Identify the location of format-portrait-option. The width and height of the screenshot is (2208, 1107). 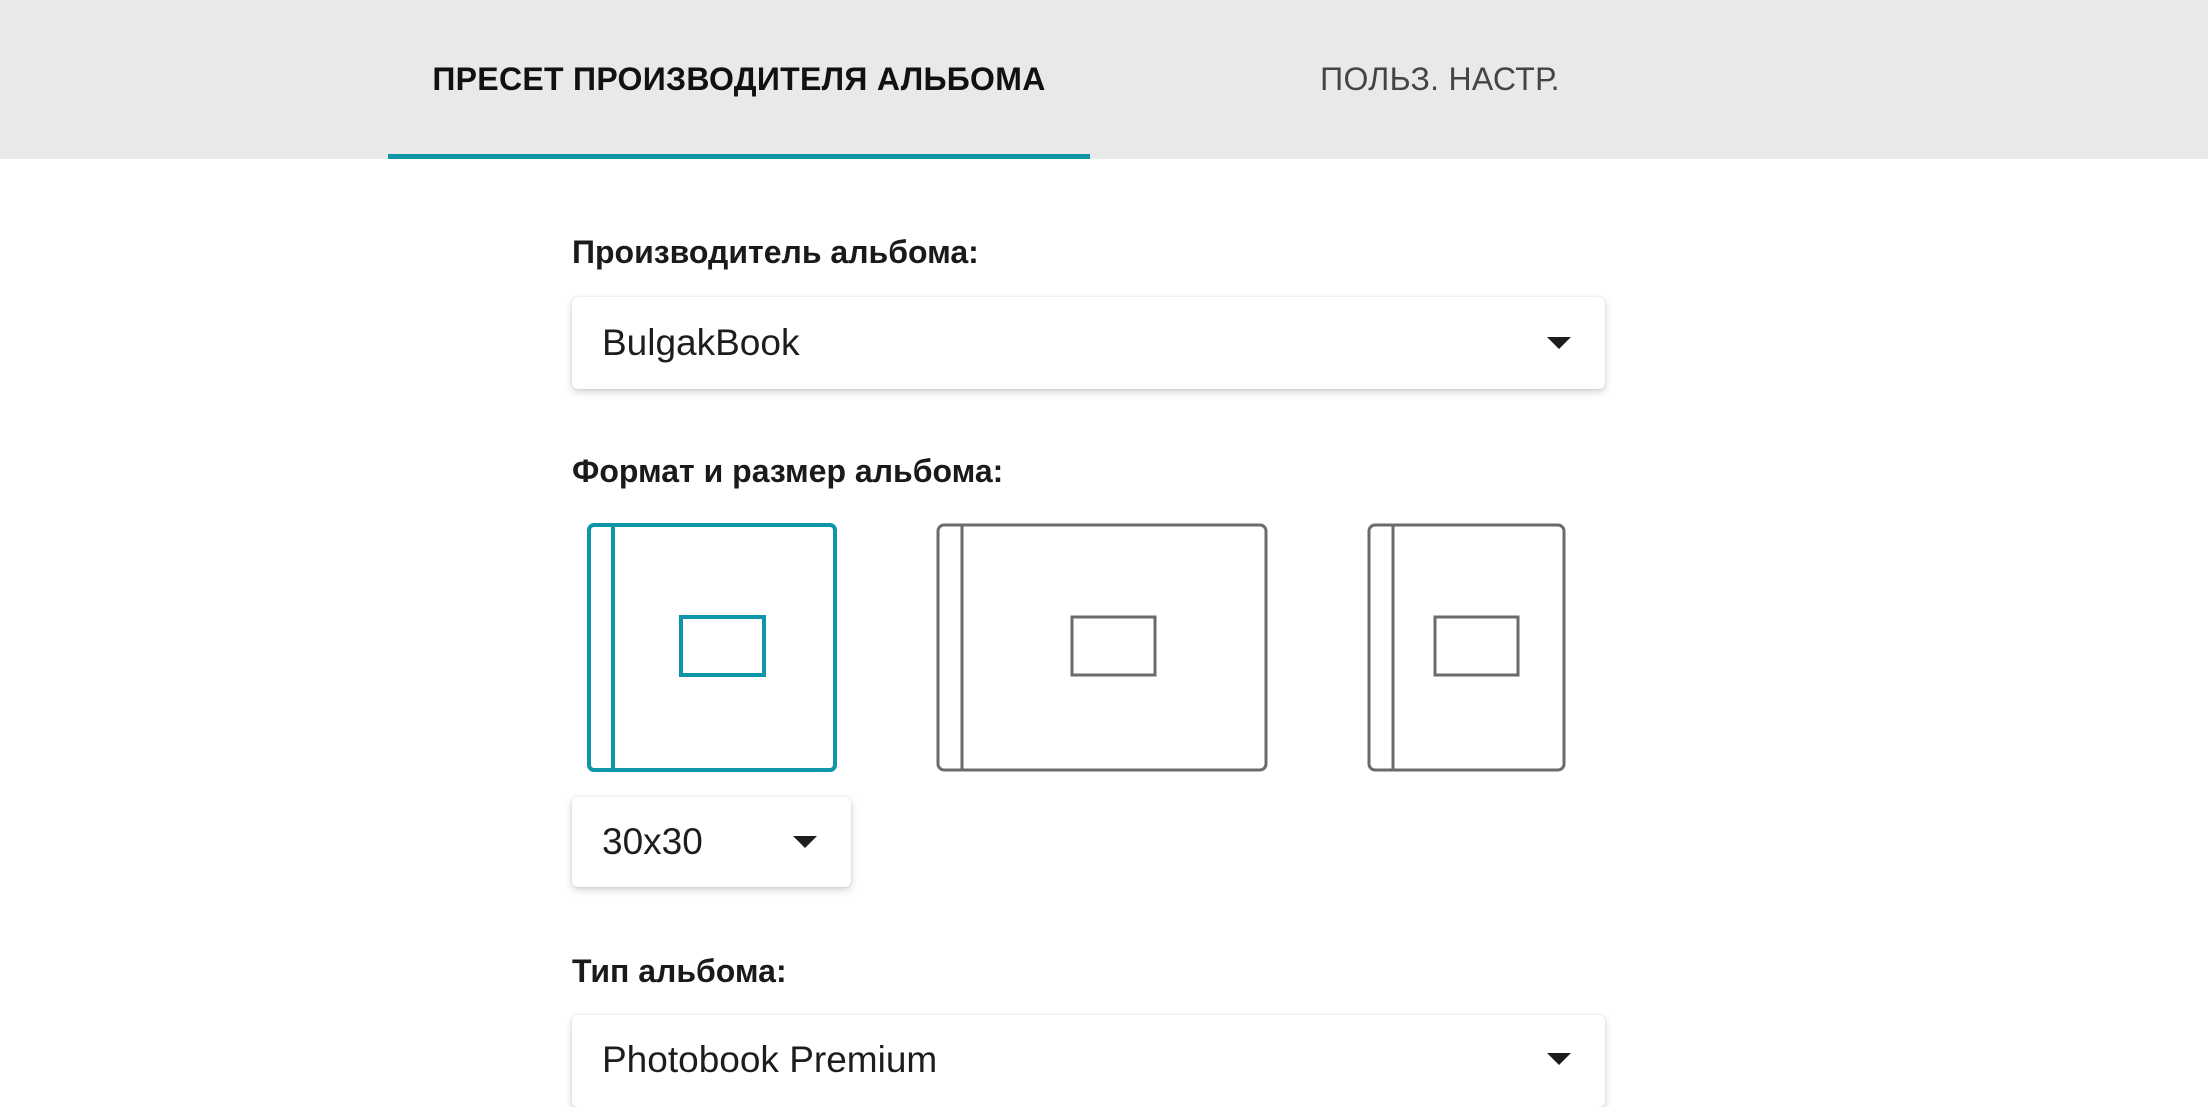
(1466, 647).